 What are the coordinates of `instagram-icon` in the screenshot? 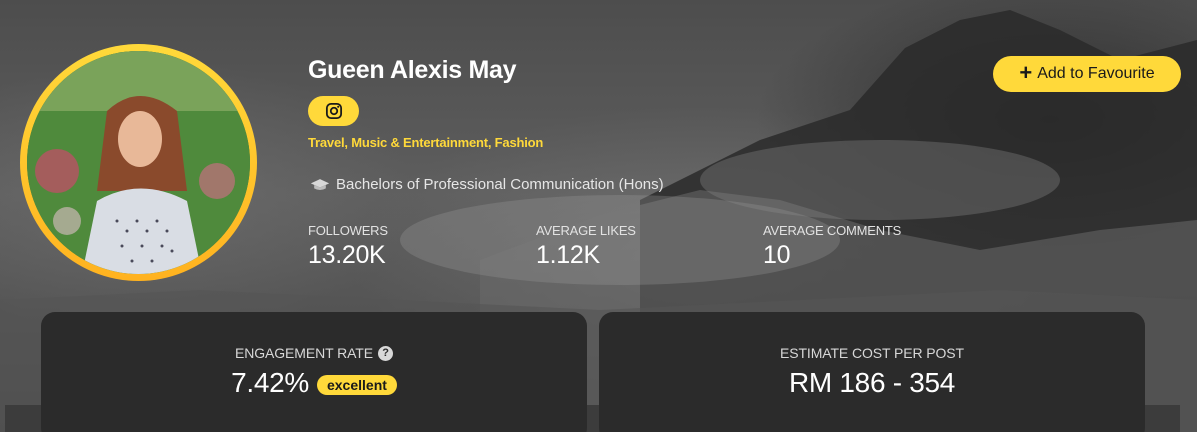 It's located at (333, 111).